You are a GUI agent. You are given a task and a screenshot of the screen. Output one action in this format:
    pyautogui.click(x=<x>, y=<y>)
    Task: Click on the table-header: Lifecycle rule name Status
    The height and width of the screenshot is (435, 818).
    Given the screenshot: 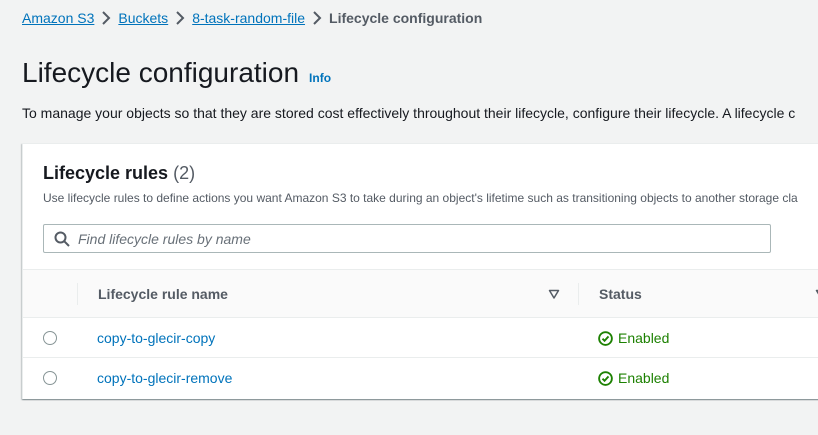 What is the action you would take?
    pyautogui.click(x=420, y=293)
    